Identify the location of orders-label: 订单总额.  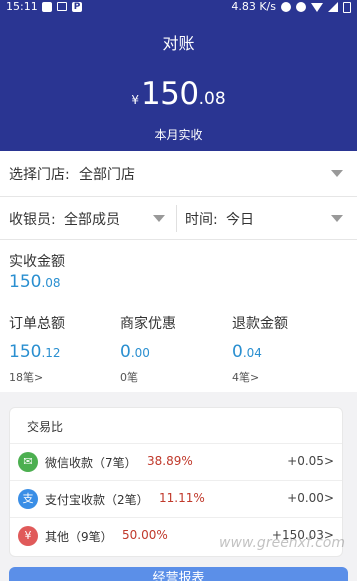
(37, 324).